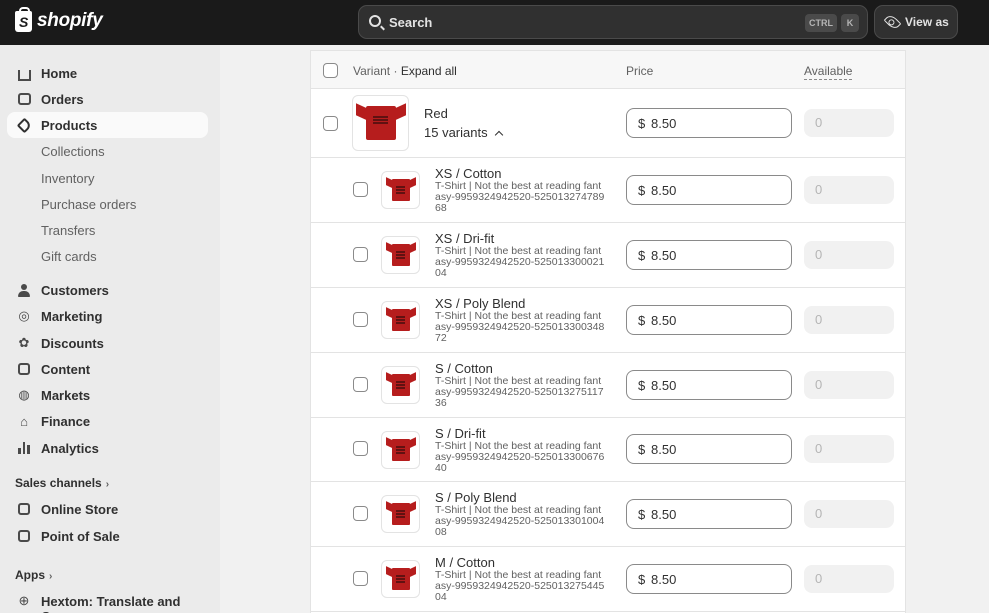 This screenshot has width=989, height=613. What do you see at coordinates (330, 70) in the screenshot?
I see `select-all-checkbox` at bounding box center [330, 70].